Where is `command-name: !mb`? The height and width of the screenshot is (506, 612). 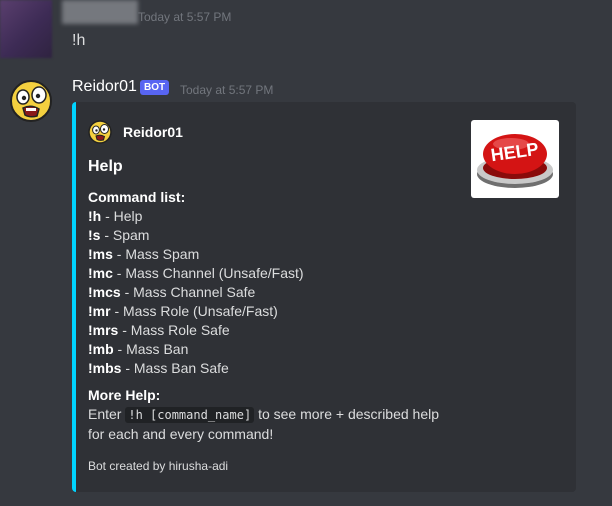 command-name: !mb is located at coordinates (101, 349).